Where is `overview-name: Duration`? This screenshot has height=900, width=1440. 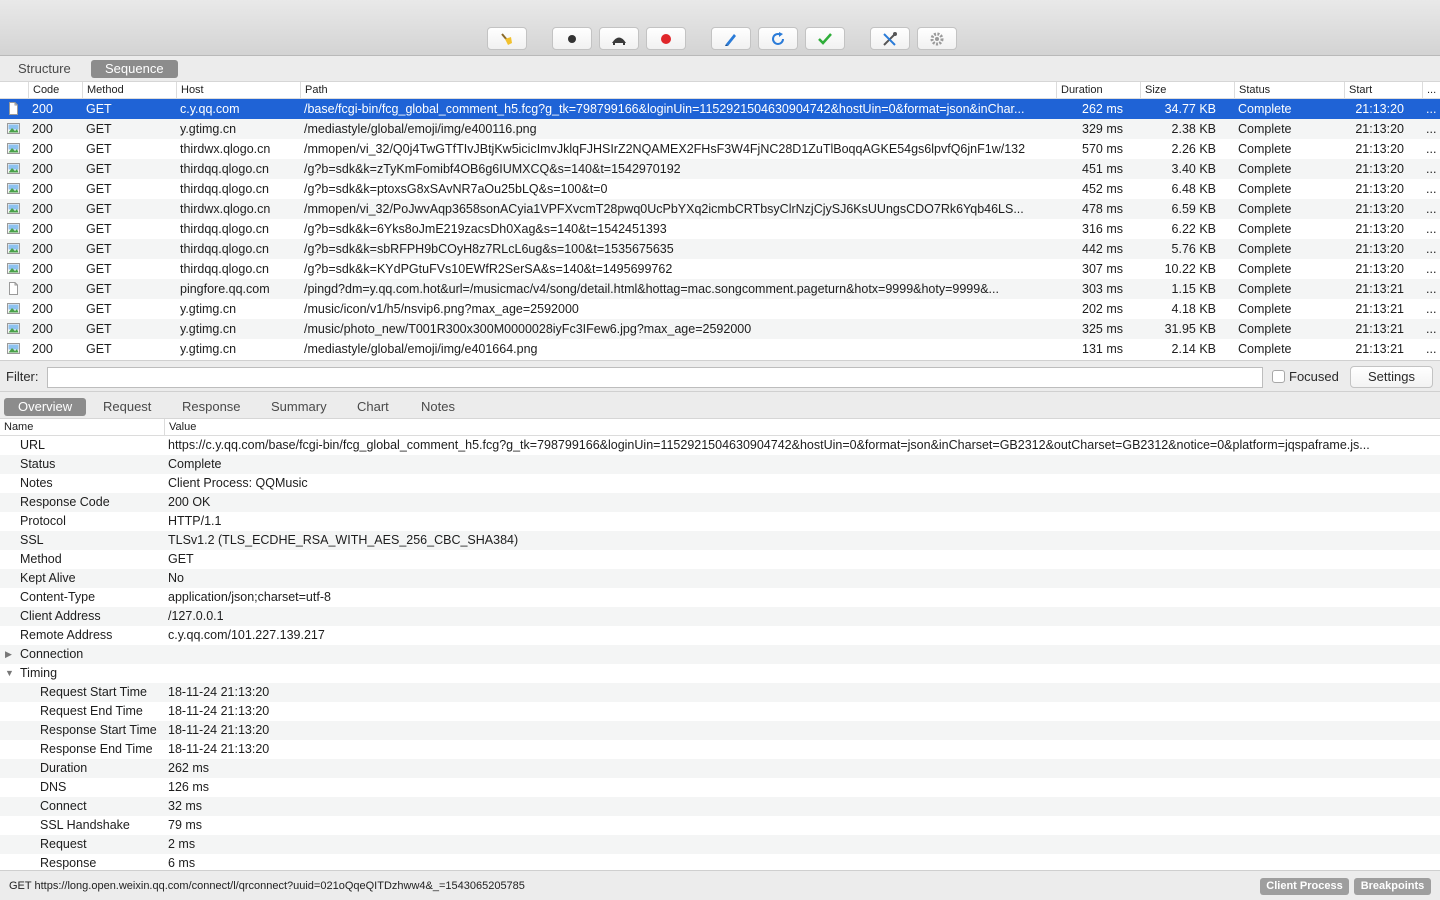
overview-name: Duration is located at coordinates (64, 768).